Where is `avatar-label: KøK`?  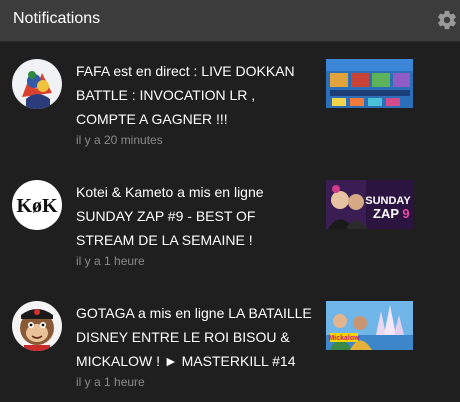
avatar-label: KøK is located at coordinates (37, 206).